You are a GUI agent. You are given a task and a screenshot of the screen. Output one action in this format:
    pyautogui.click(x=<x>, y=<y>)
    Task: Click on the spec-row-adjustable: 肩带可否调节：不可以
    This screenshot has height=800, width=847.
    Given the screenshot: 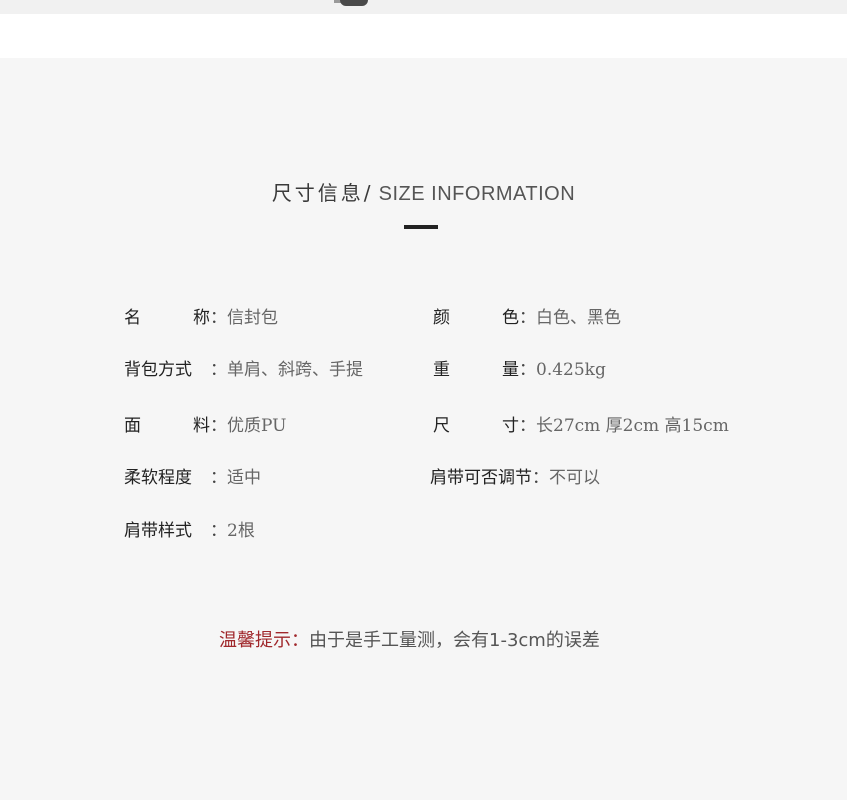 What is the action you would take?
    pyautogui.click(x=515, y=478)
    